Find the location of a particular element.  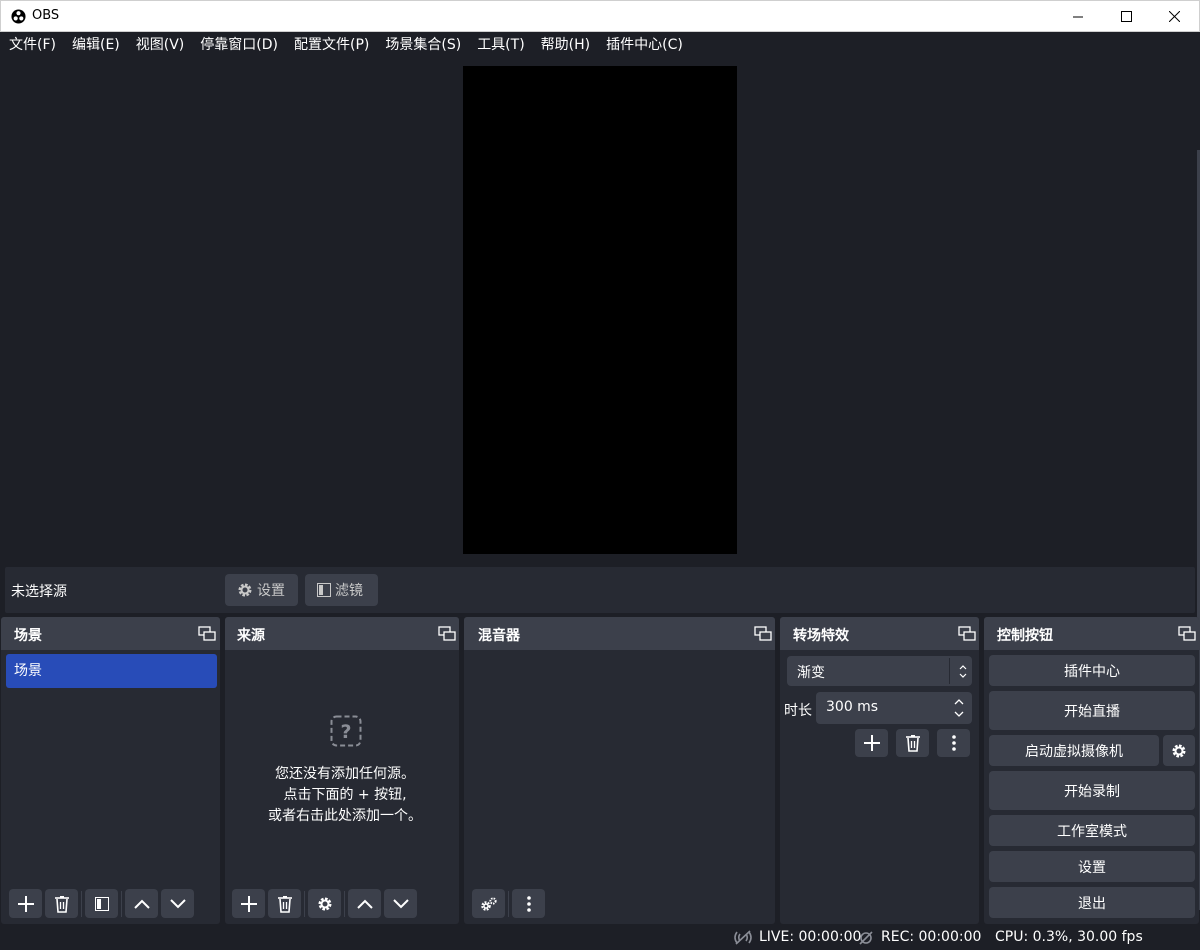

settings-button: 设置 is located at coordinates (1092, 866).